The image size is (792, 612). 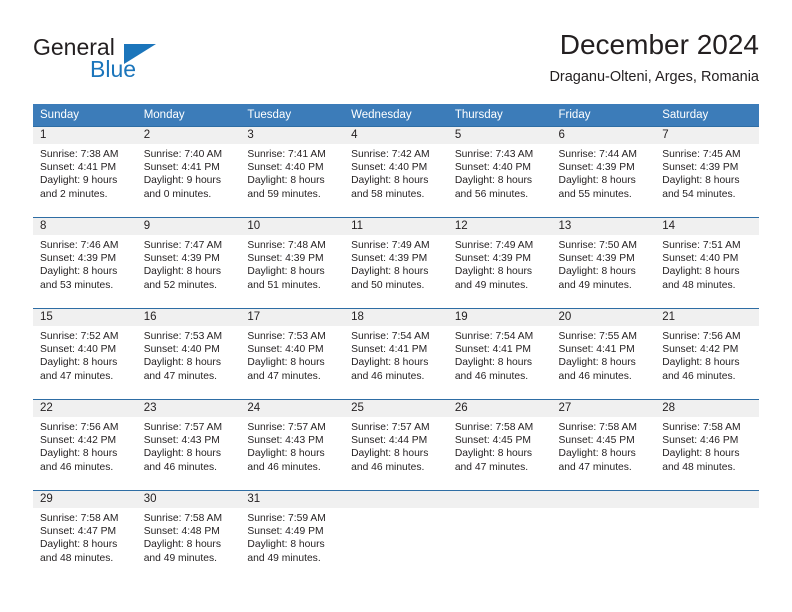 What do you see at coordinates (85, 499) in the screenshot?
I see `day-number: 29` at bounding box center [85, 499].